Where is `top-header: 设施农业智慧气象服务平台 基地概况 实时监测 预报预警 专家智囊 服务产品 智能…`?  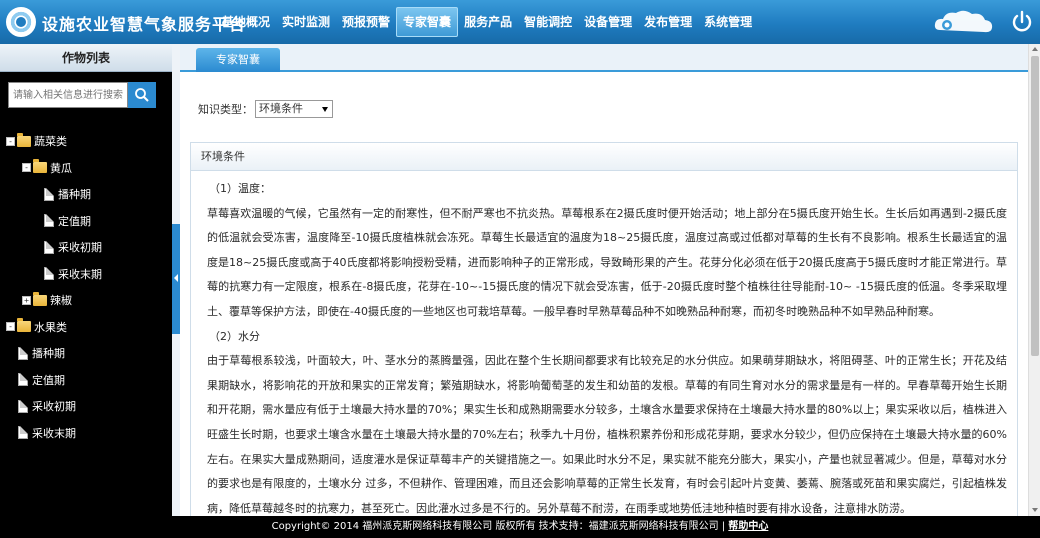 top-header: 设施农业智慧气象服务平台 基地概况 实时监测 预报预警 专家智囊 服务产品 智能… is located at coordinates (520, 22).